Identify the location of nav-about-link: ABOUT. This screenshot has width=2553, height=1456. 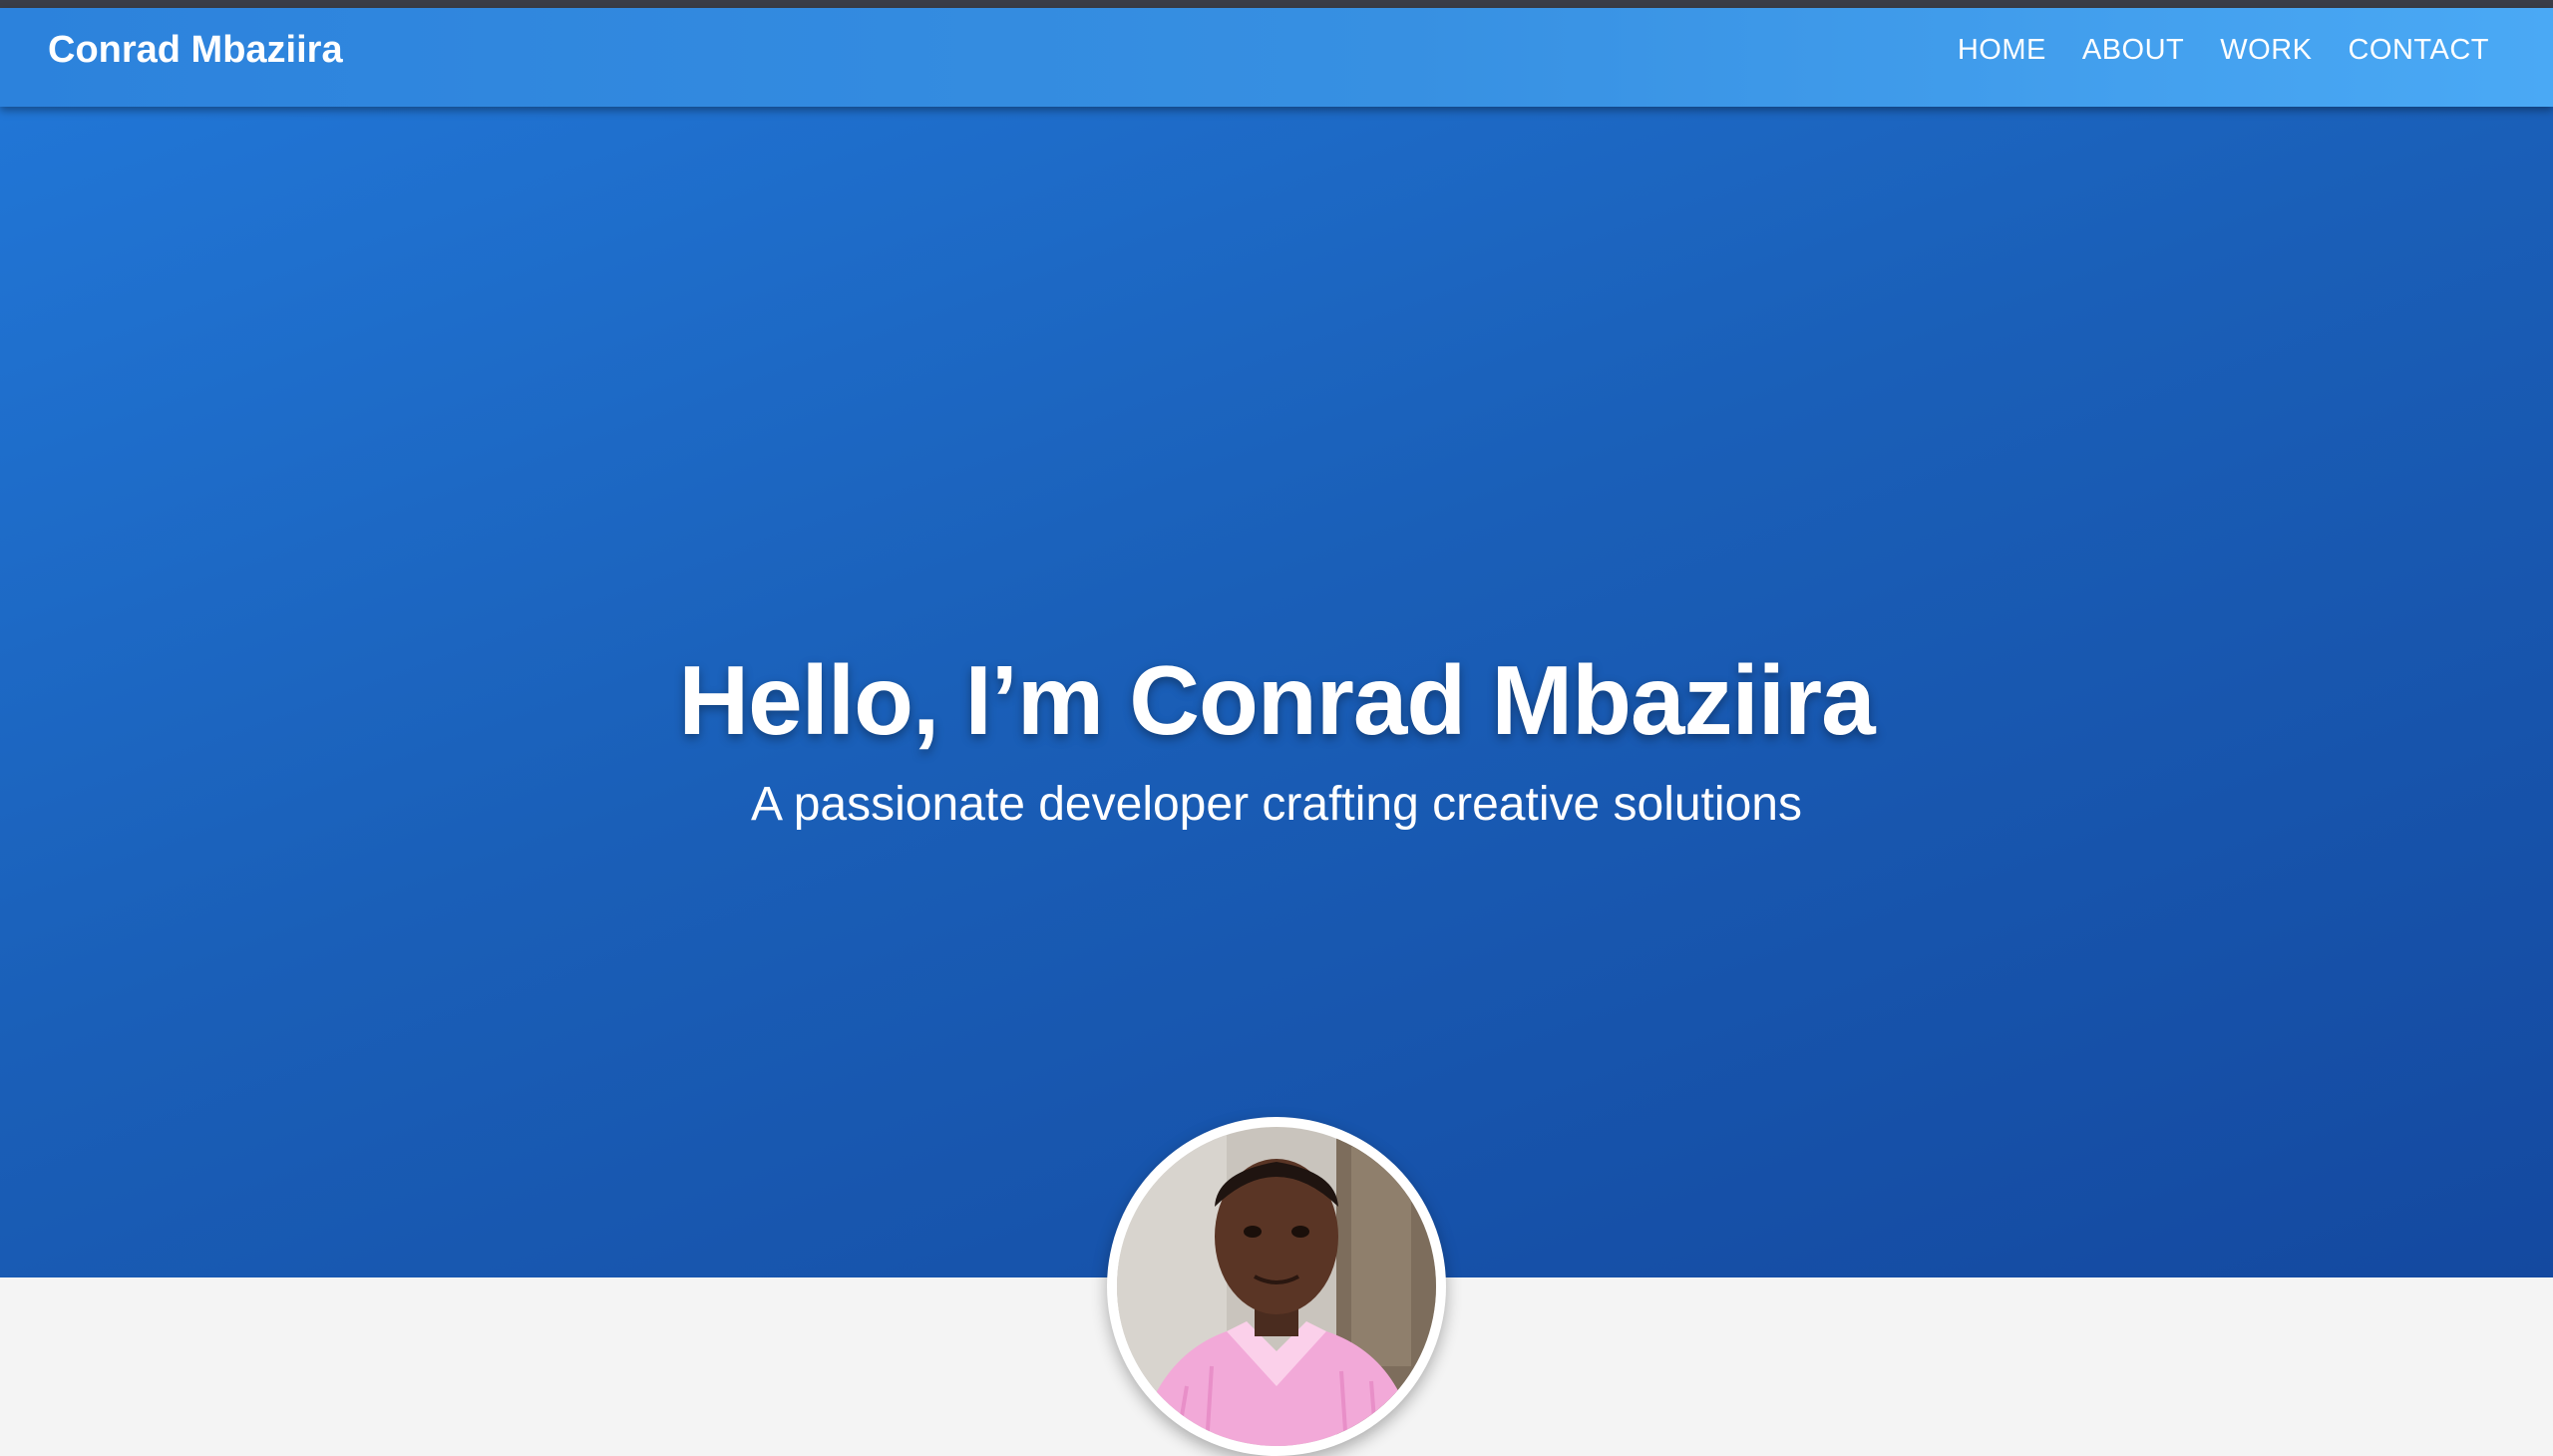
(2133, 50).